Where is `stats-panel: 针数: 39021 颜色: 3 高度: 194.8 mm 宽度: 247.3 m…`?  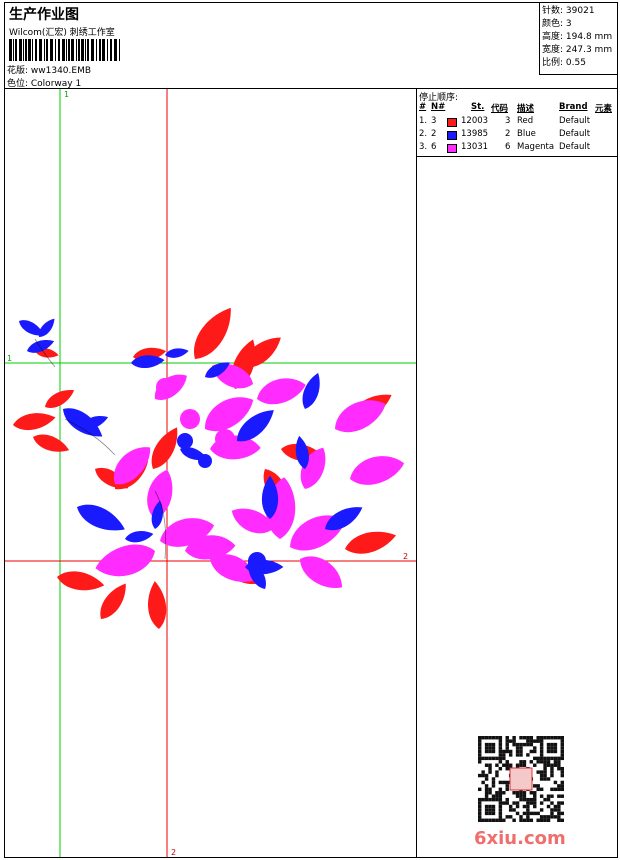
stats-panel: 针数: 39021 颜色: 3 高度: 194.8 mm 宽度: 247.3 m… is located at coordinates (578, 39).